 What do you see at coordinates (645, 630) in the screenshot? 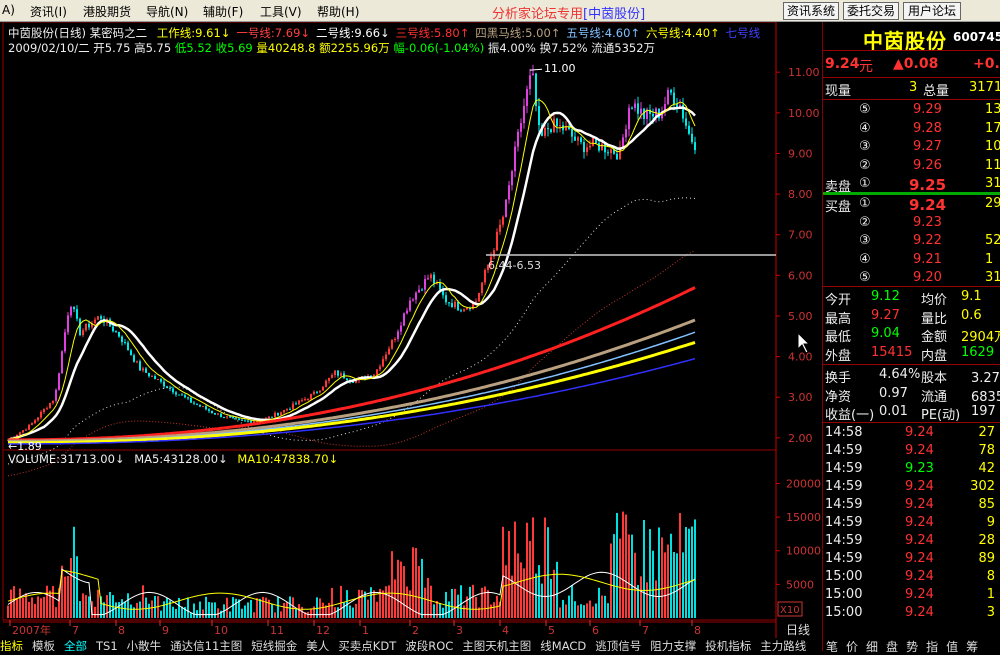
I see `month-label: 7` at bounding box center [645, 630].